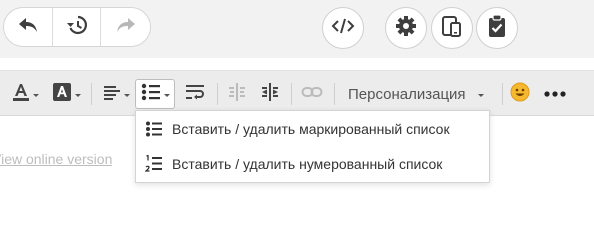 Image resolution: width=594 pixels, height=240 pixels. I want to click on menu-item-label: Вставить / удалить нумерованный список, so click(307, 164).